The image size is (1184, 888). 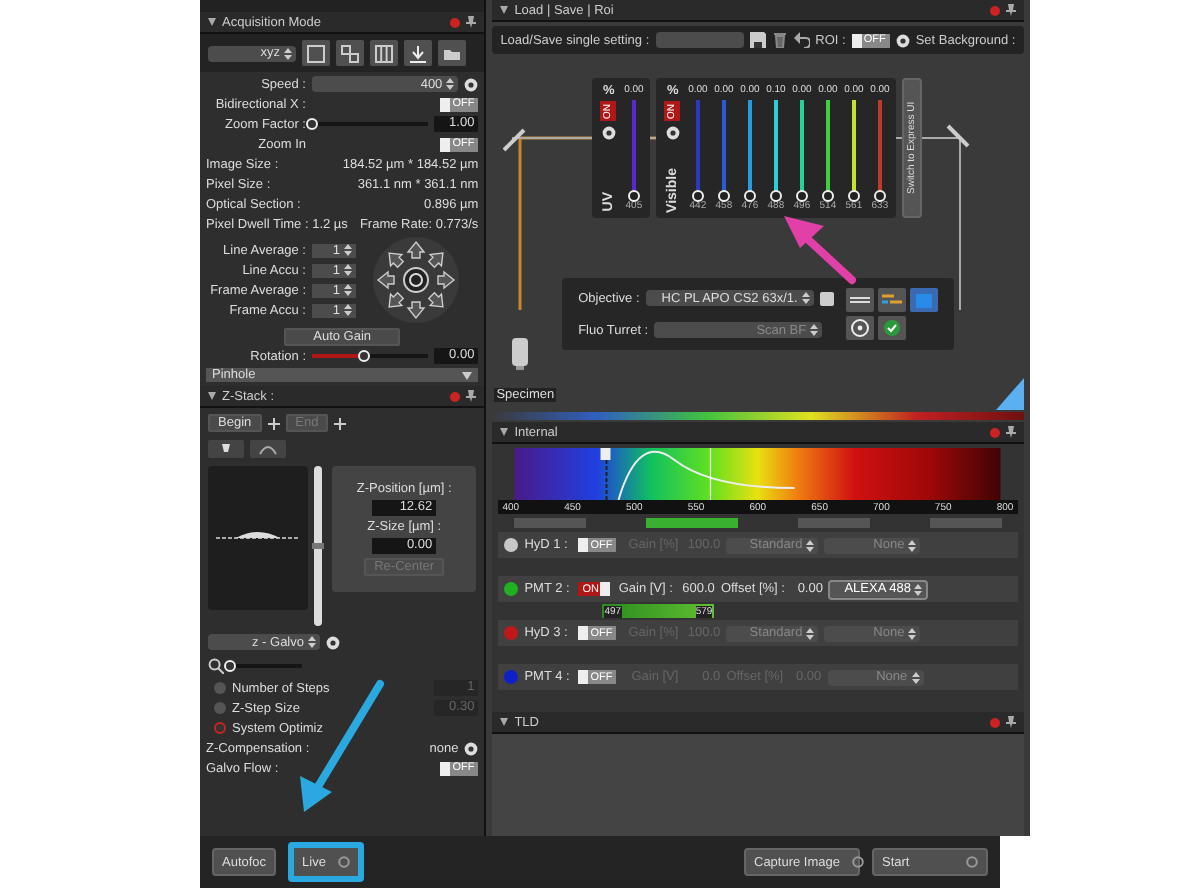 I want to click on objective-lens-icon, so click(x=520, y=354).